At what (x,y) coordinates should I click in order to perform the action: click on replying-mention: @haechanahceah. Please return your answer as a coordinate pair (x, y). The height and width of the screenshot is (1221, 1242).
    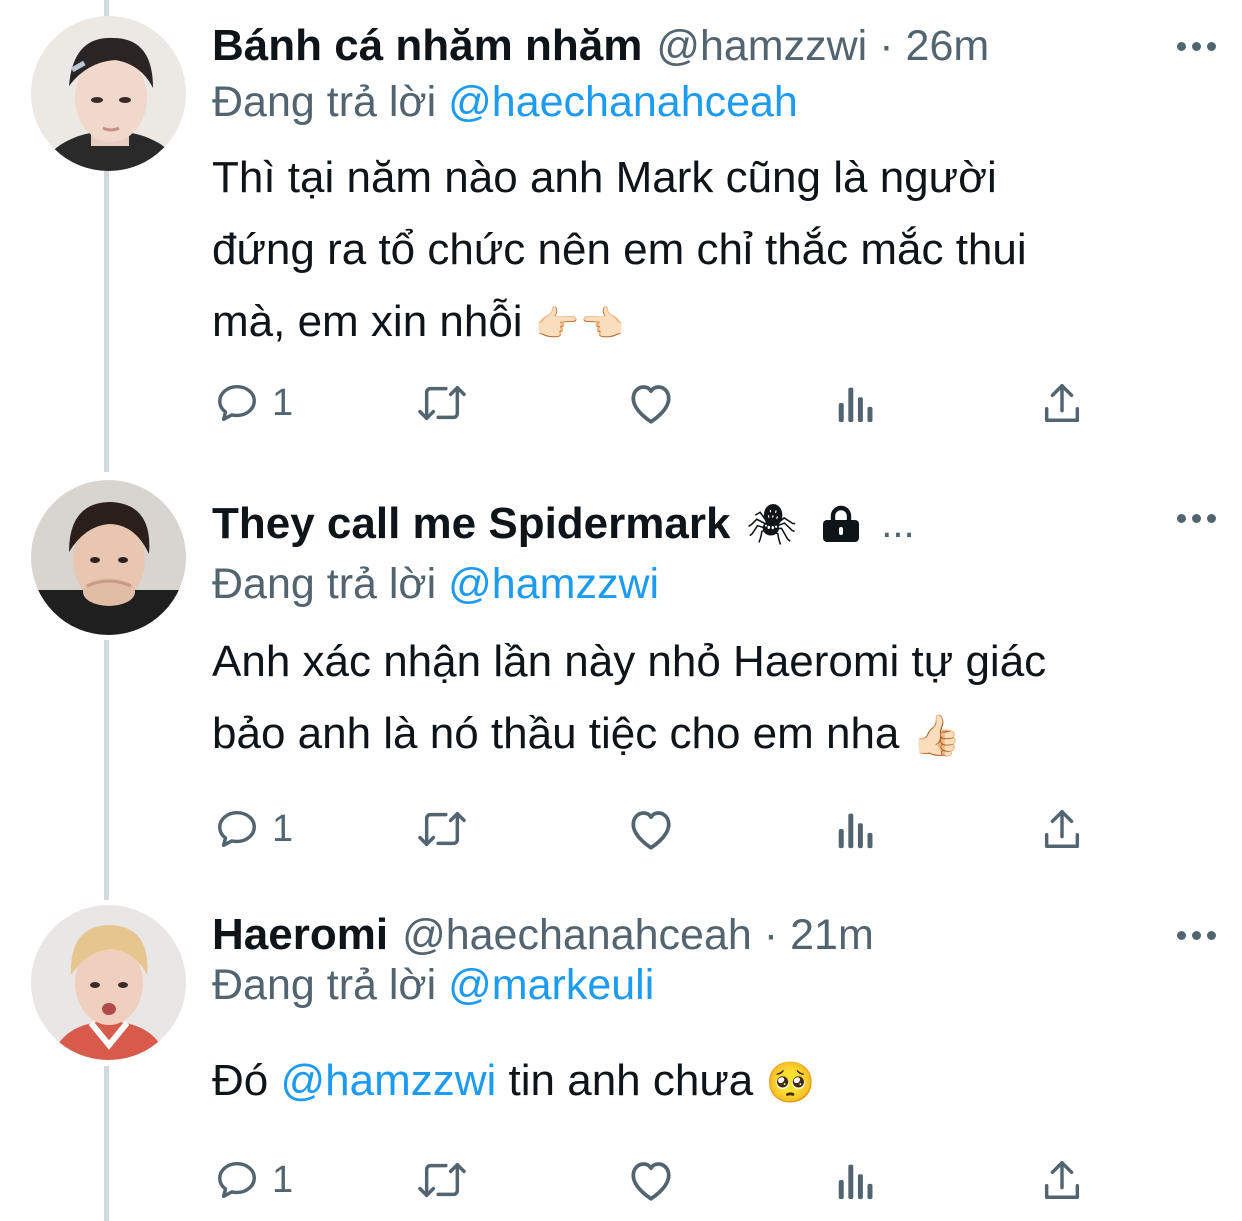
    Looking at the image, I should click on (623, 102).